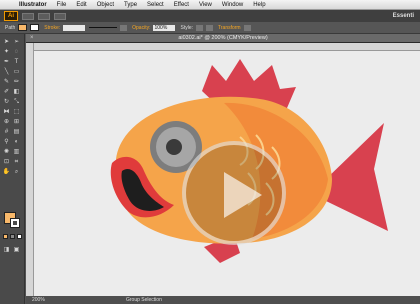 The image size is (420, 304). Describe the element at coordinates (164, 27) in the screenshot. I see `opacity-field: 100%` at that location.